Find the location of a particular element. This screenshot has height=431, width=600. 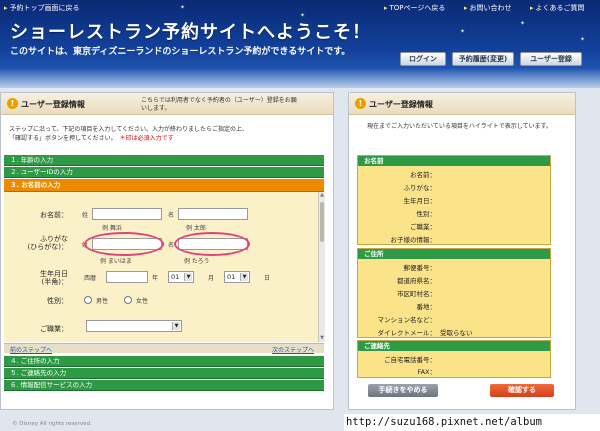

example-text: 例 たろう is located at coordinates (197, 261).